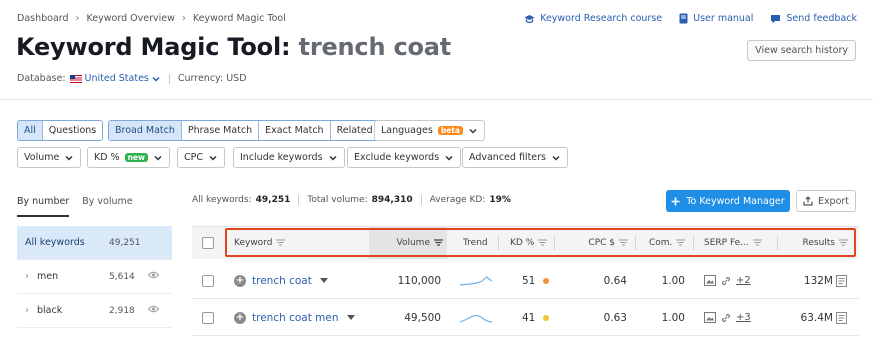  I want to click on filter-phrase-match: Phrase Match, so click(219, 130).